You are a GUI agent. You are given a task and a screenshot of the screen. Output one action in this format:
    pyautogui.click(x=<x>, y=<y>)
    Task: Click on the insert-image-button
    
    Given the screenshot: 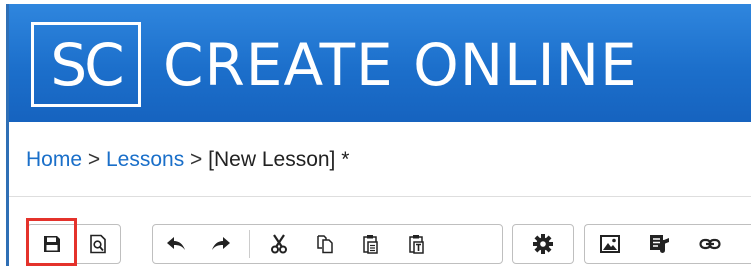 What is the action you would take?
    pyautogui.click(x=610, y=244)
    